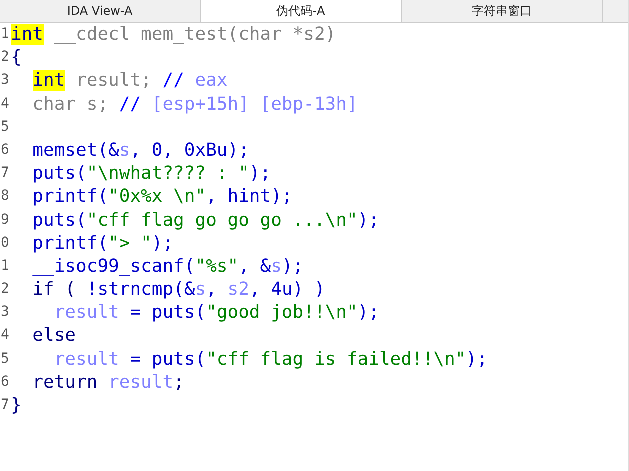  Describe the element at coordinates (206, 220) in the screenshot. I see `code-line: puts("cff flag go go go ...\n");` at that location.